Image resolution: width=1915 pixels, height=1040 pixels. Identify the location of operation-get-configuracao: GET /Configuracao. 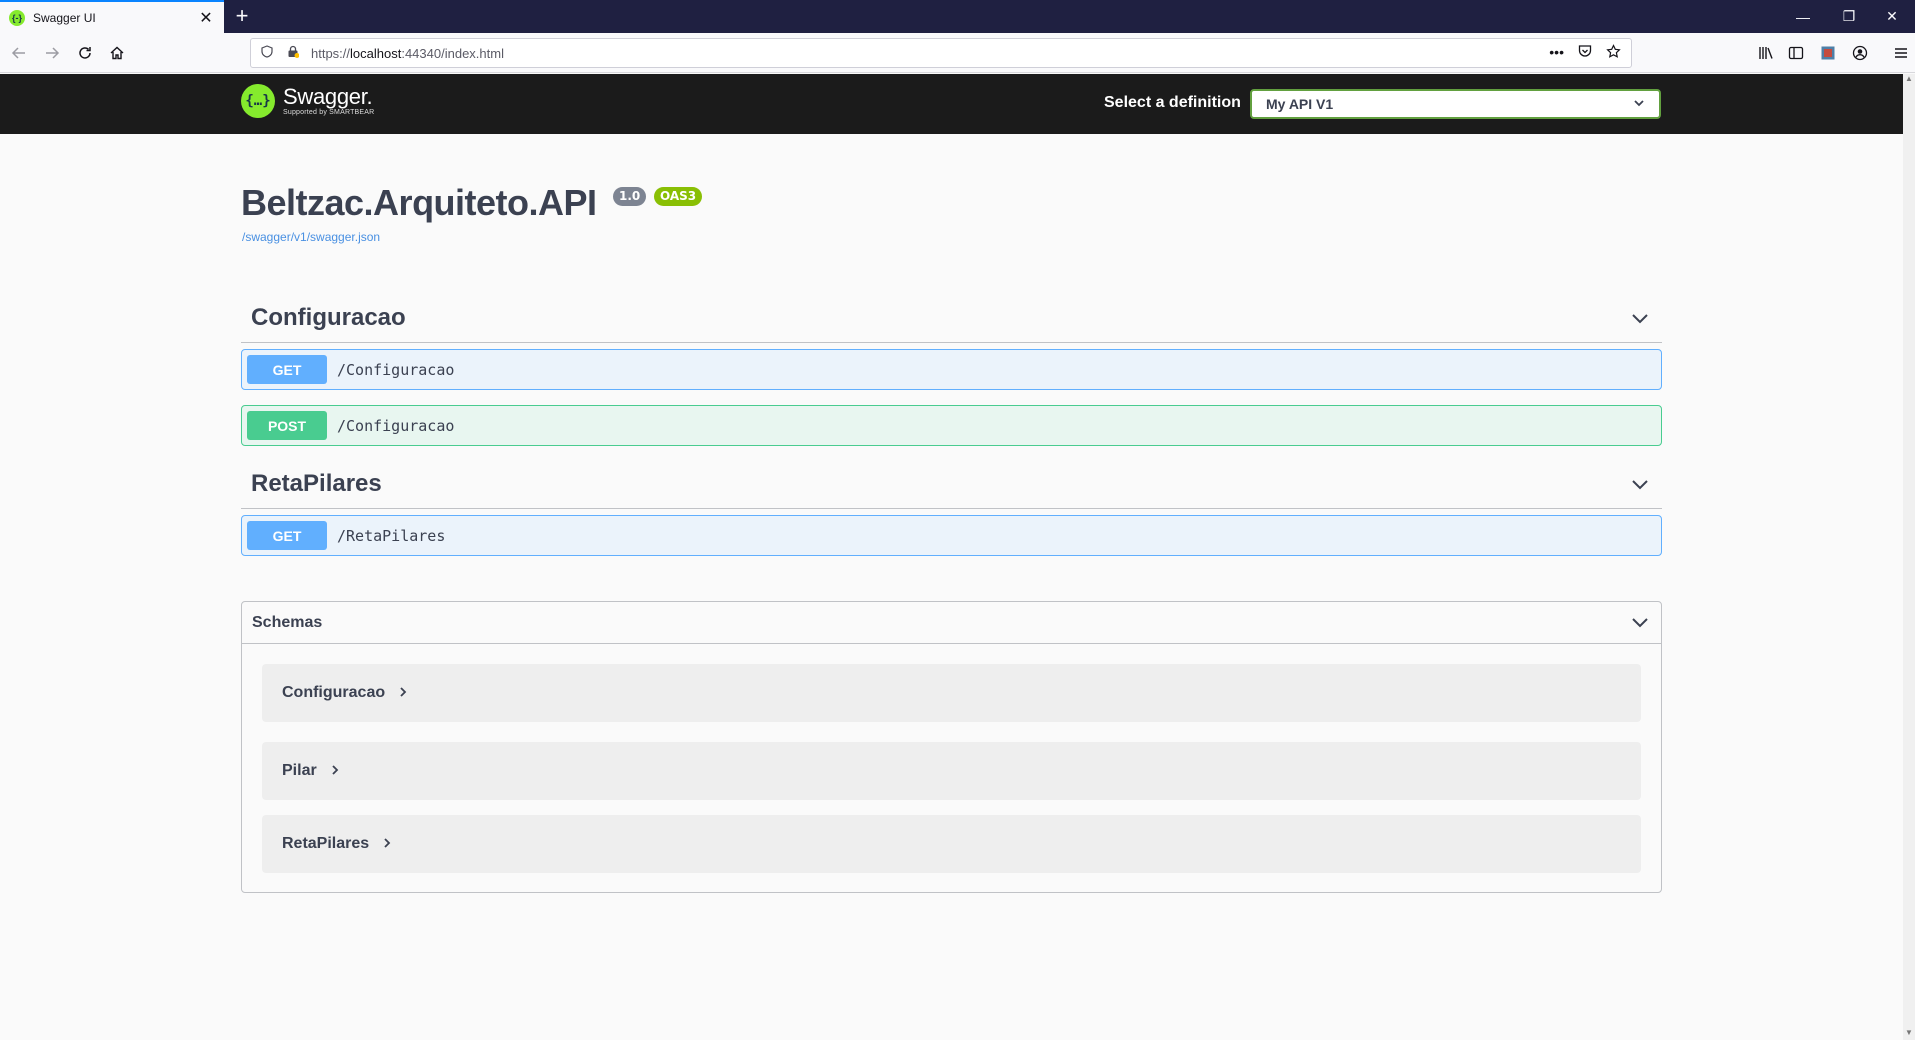
(951, 369).